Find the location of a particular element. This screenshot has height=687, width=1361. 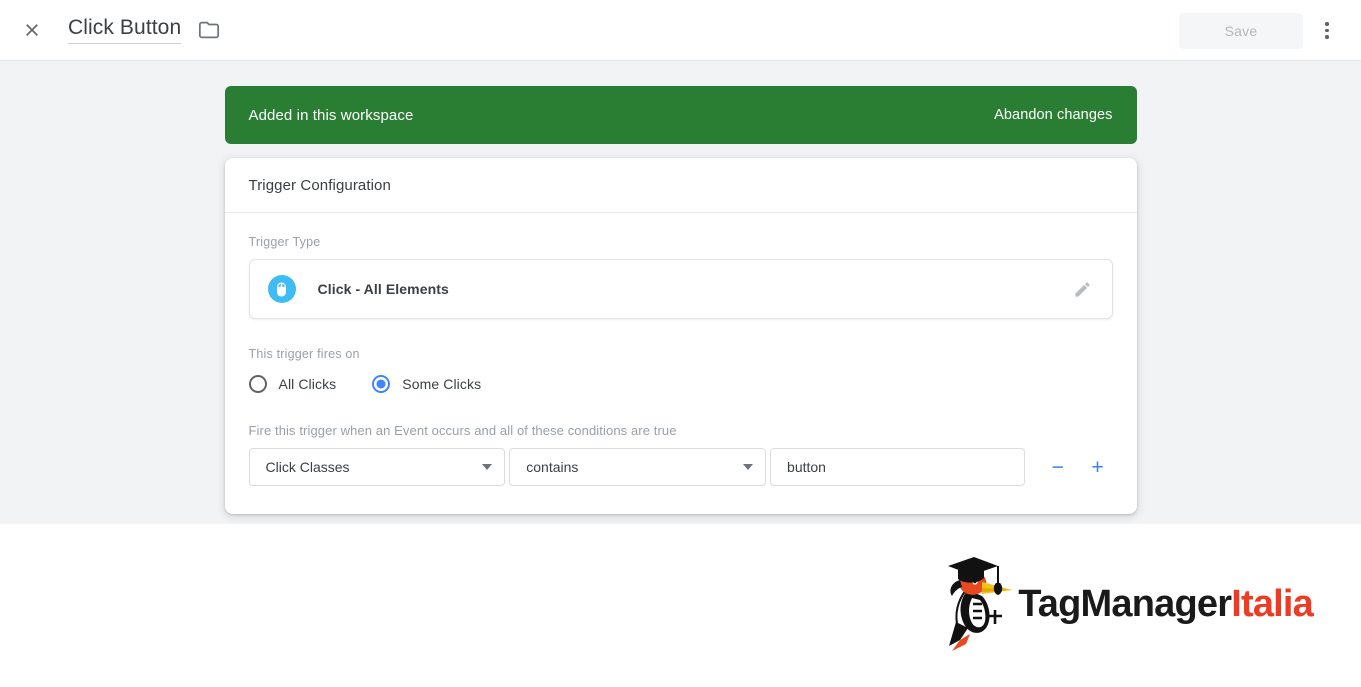

radio-some-clicks-label: Some Clicks is located at coordinates (442, 384).